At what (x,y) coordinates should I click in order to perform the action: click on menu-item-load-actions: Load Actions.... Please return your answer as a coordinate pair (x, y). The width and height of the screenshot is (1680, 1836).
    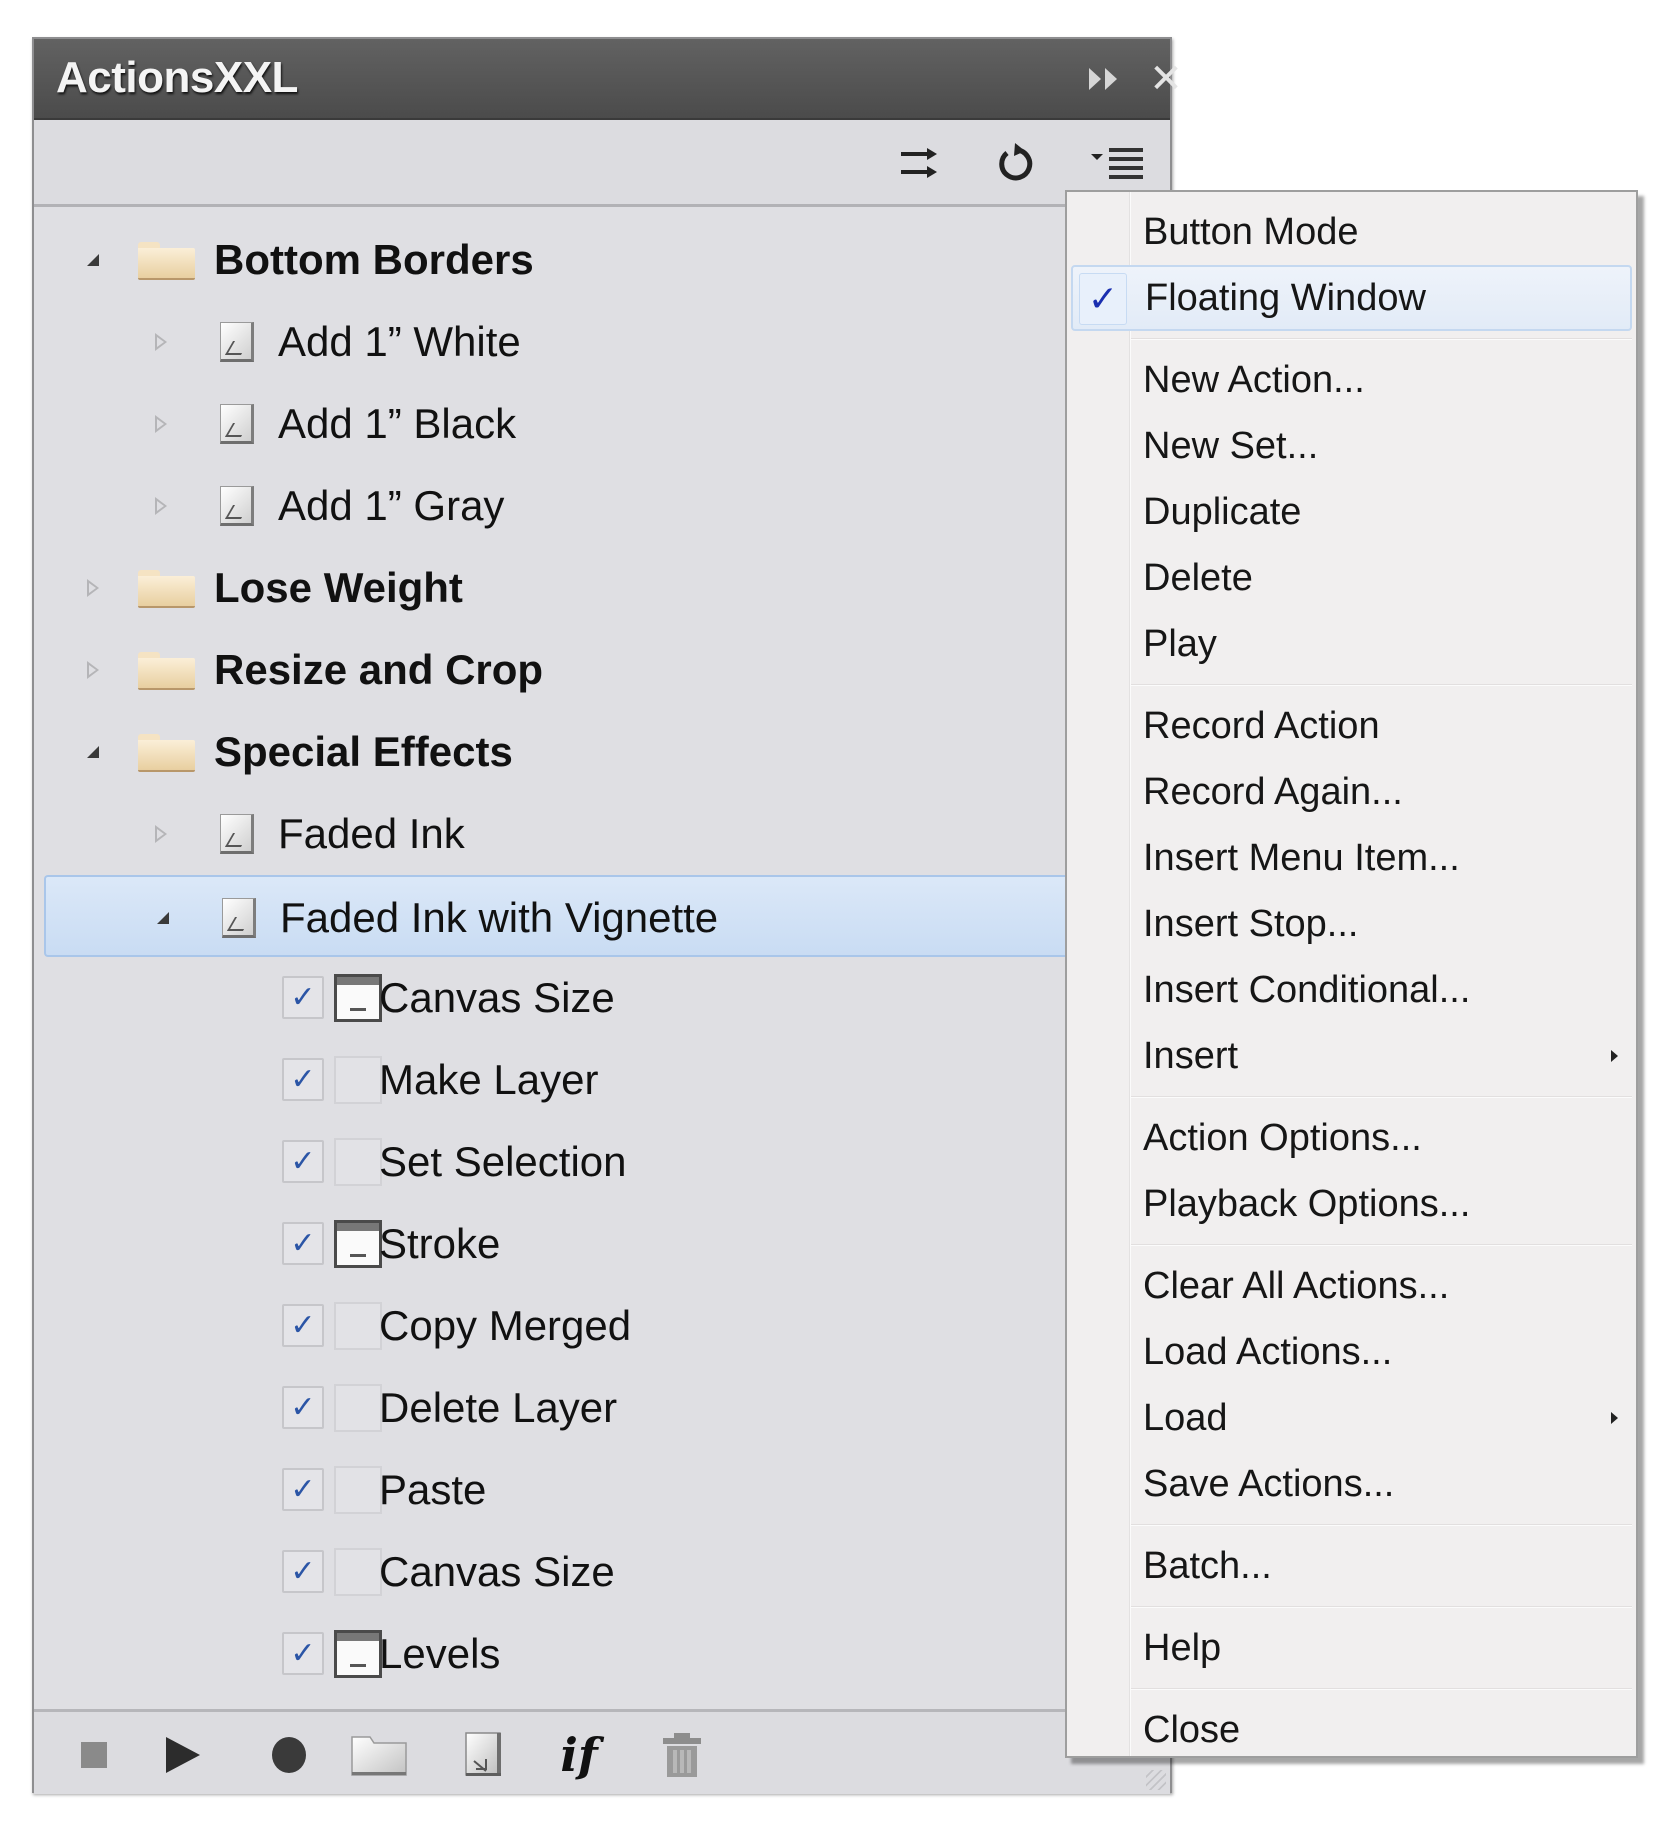
    Looking at the image, I should click on (1351, 1352).